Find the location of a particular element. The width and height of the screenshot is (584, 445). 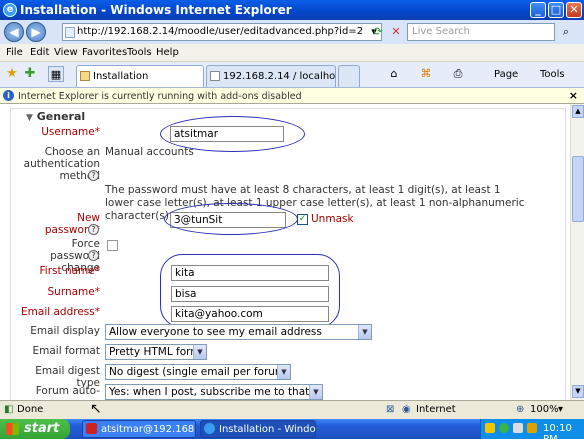

email-display-label: Email display is located at coordinates (65, 331).